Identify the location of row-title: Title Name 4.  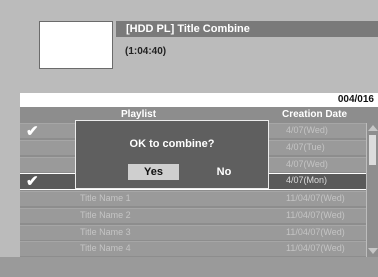
(105, 248).